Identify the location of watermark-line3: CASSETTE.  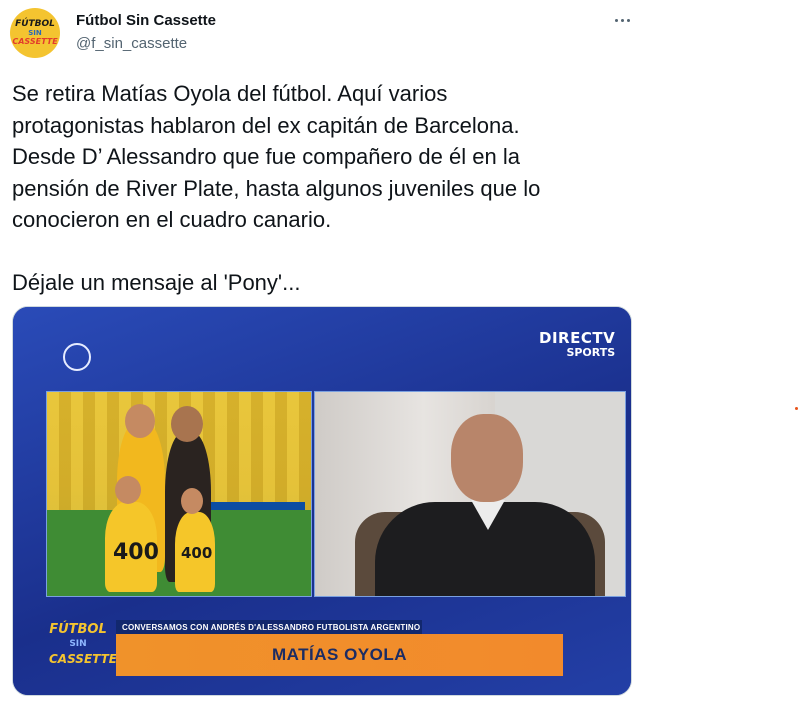
(83, 659).